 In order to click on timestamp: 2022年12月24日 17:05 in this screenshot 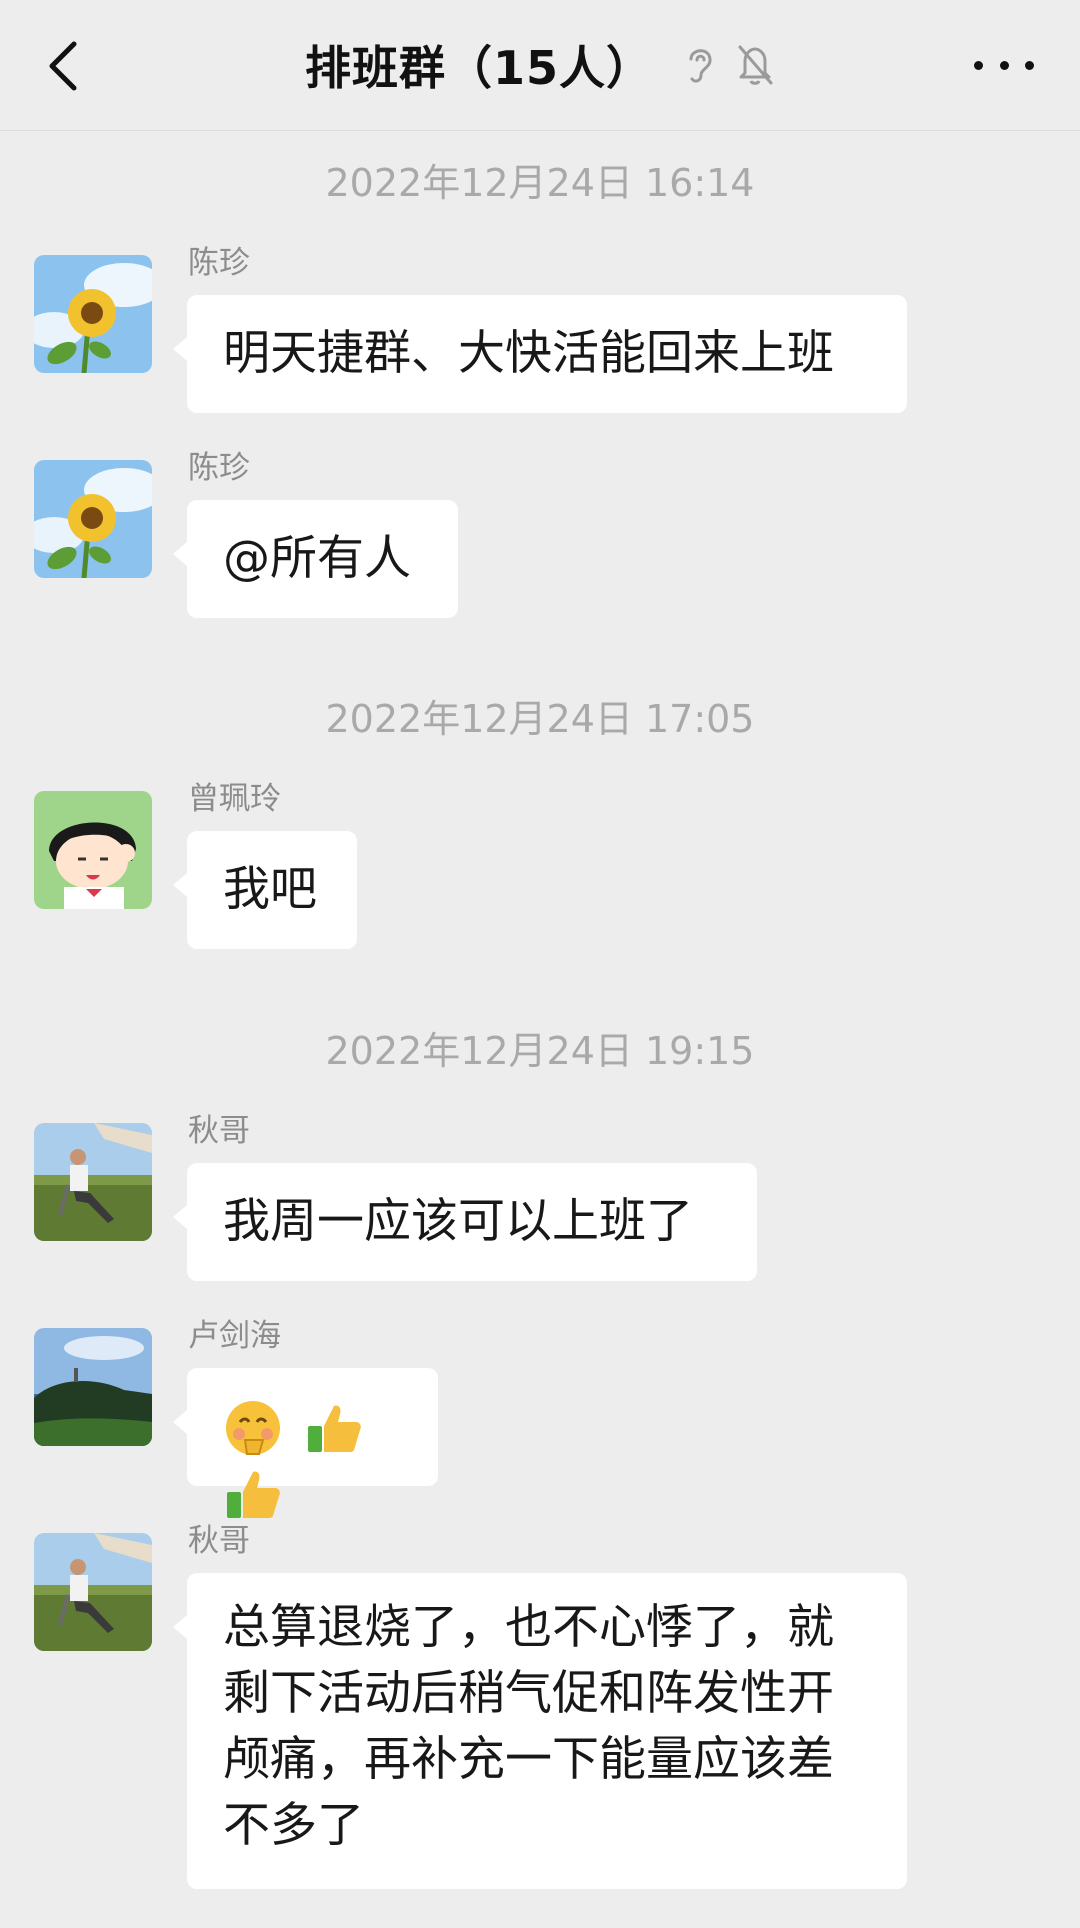, I will do `click(540, 719)`.